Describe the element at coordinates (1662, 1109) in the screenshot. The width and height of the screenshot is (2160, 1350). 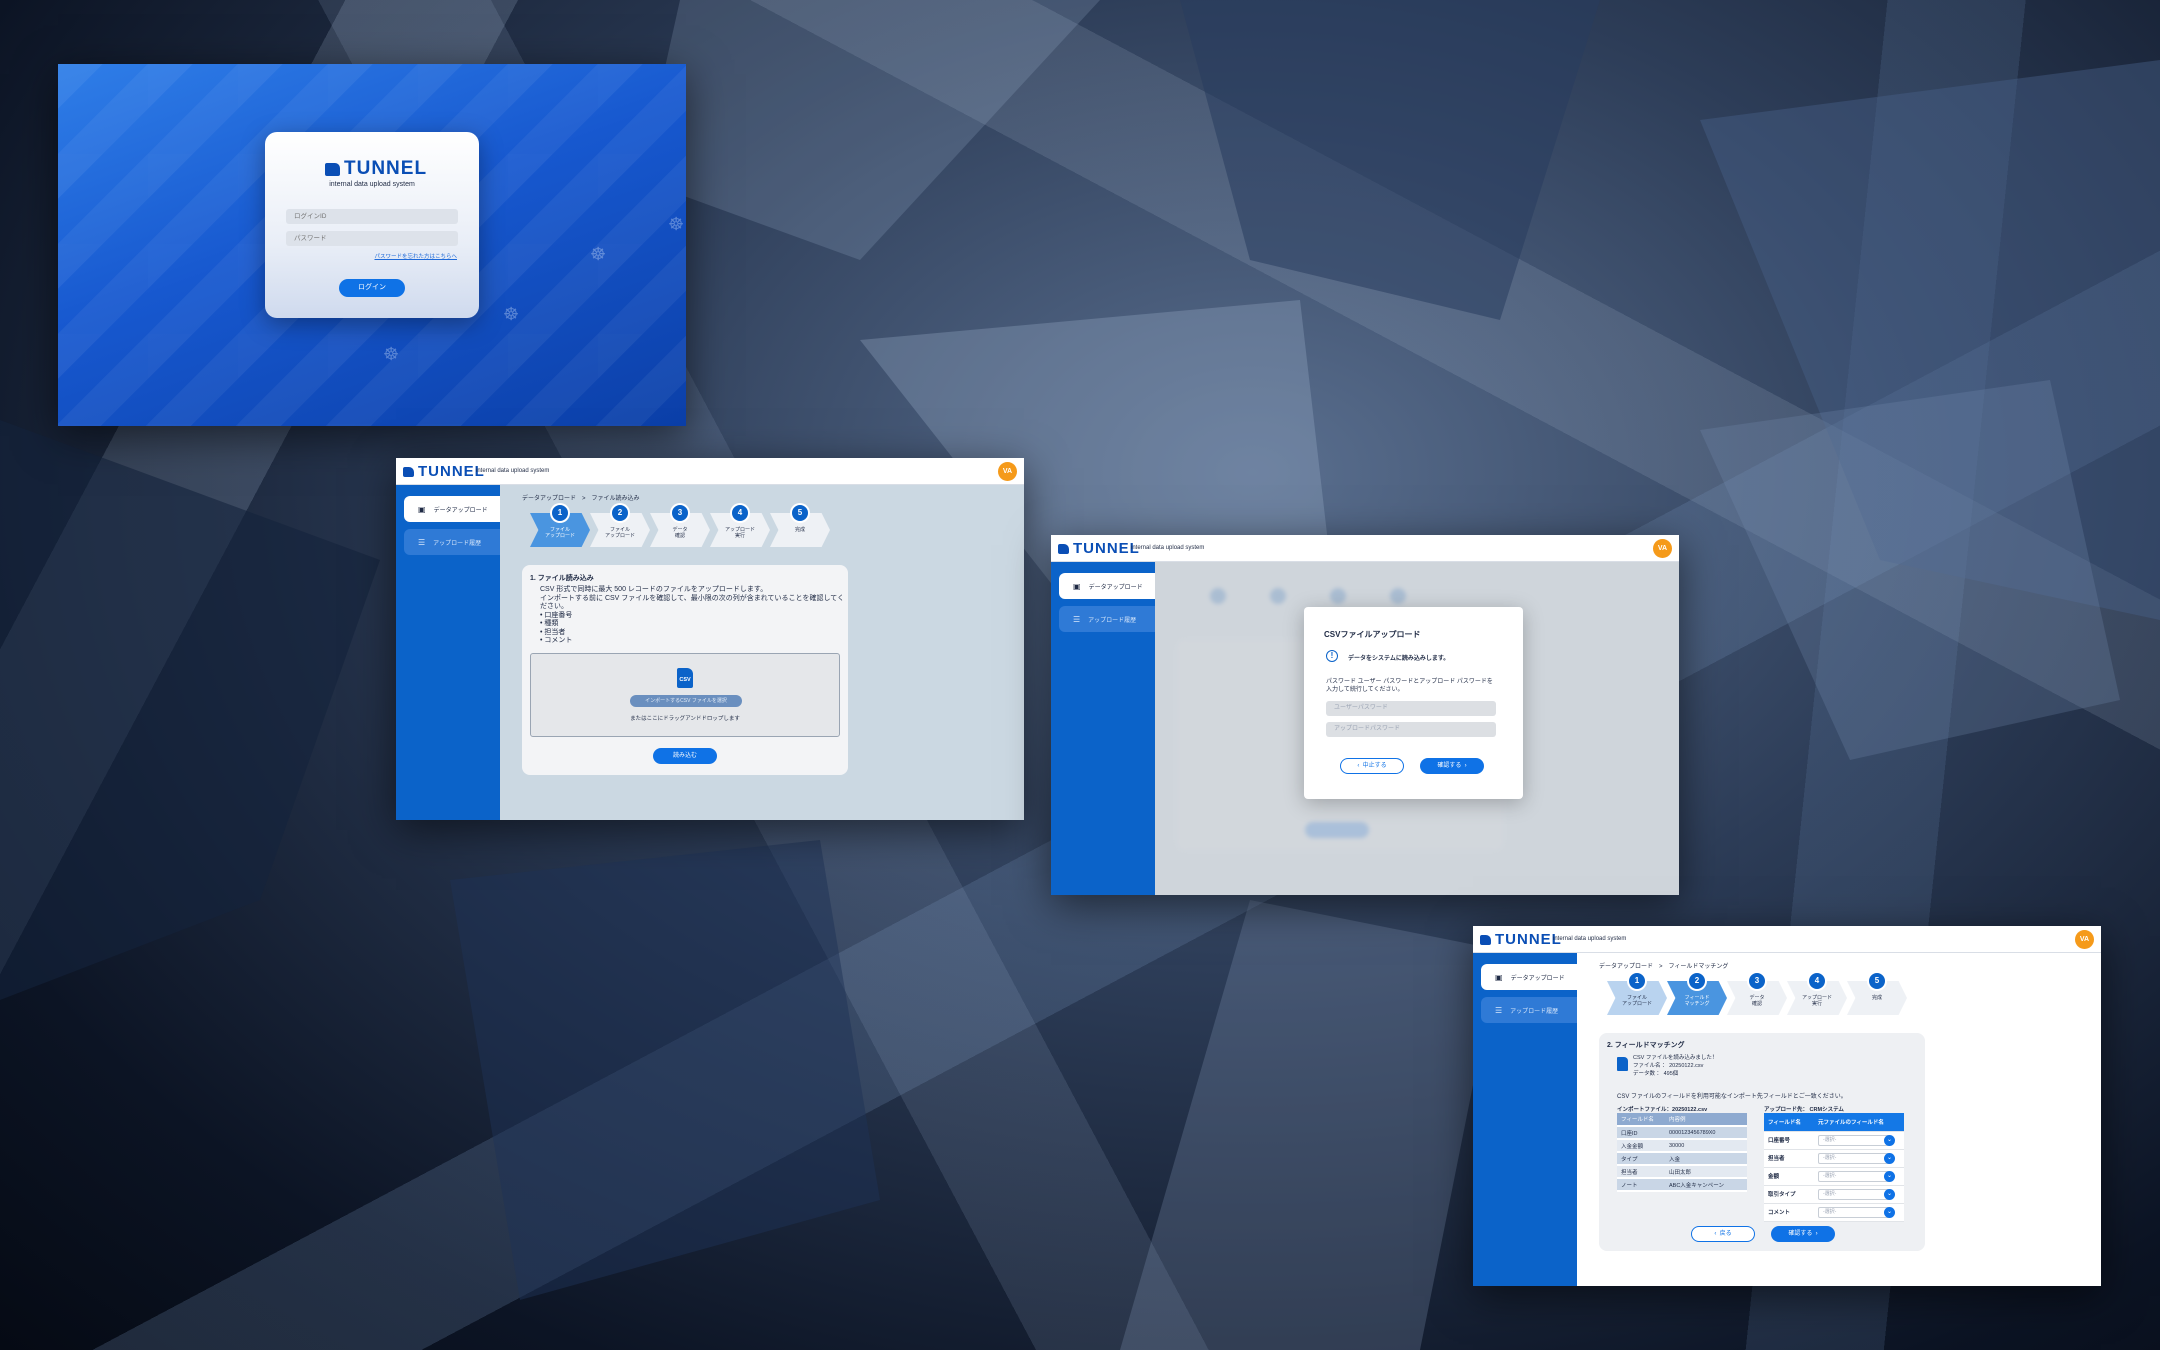
I see `import-file-heading: インポートファイル：20250122.csv` at that location.